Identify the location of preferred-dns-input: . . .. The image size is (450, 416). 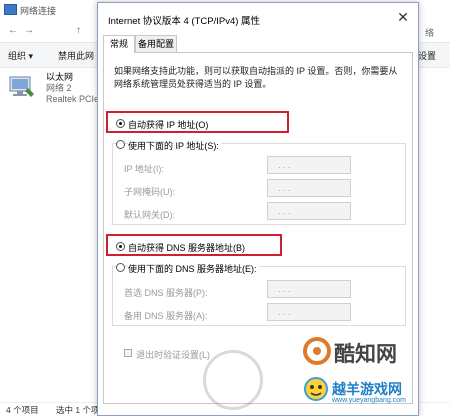
(309, 289).